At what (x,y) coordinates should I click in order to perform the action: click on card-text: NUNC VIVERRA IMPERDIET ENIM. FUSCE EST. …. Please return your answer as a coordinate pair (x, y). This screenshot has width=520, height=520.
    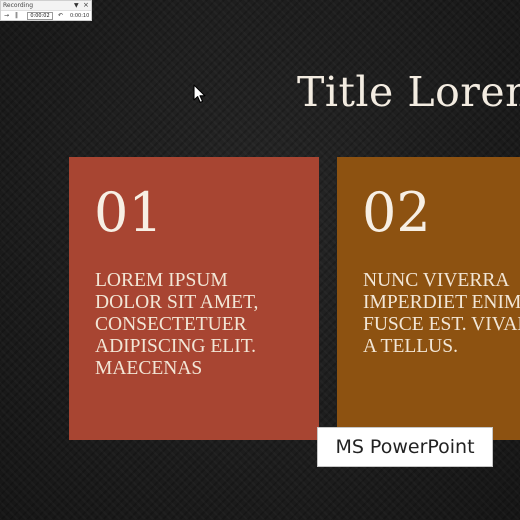
    Looking at the image, I should click on (441, 313).